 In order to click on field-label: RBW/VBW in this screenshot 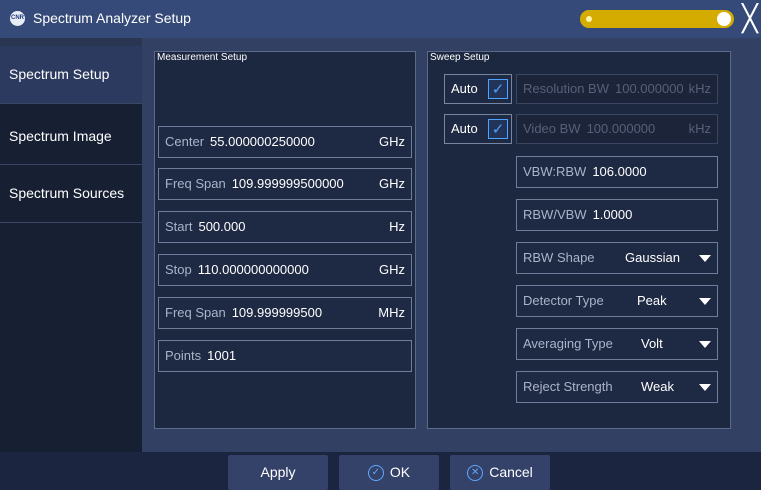, I will do `click(555, 214)`.